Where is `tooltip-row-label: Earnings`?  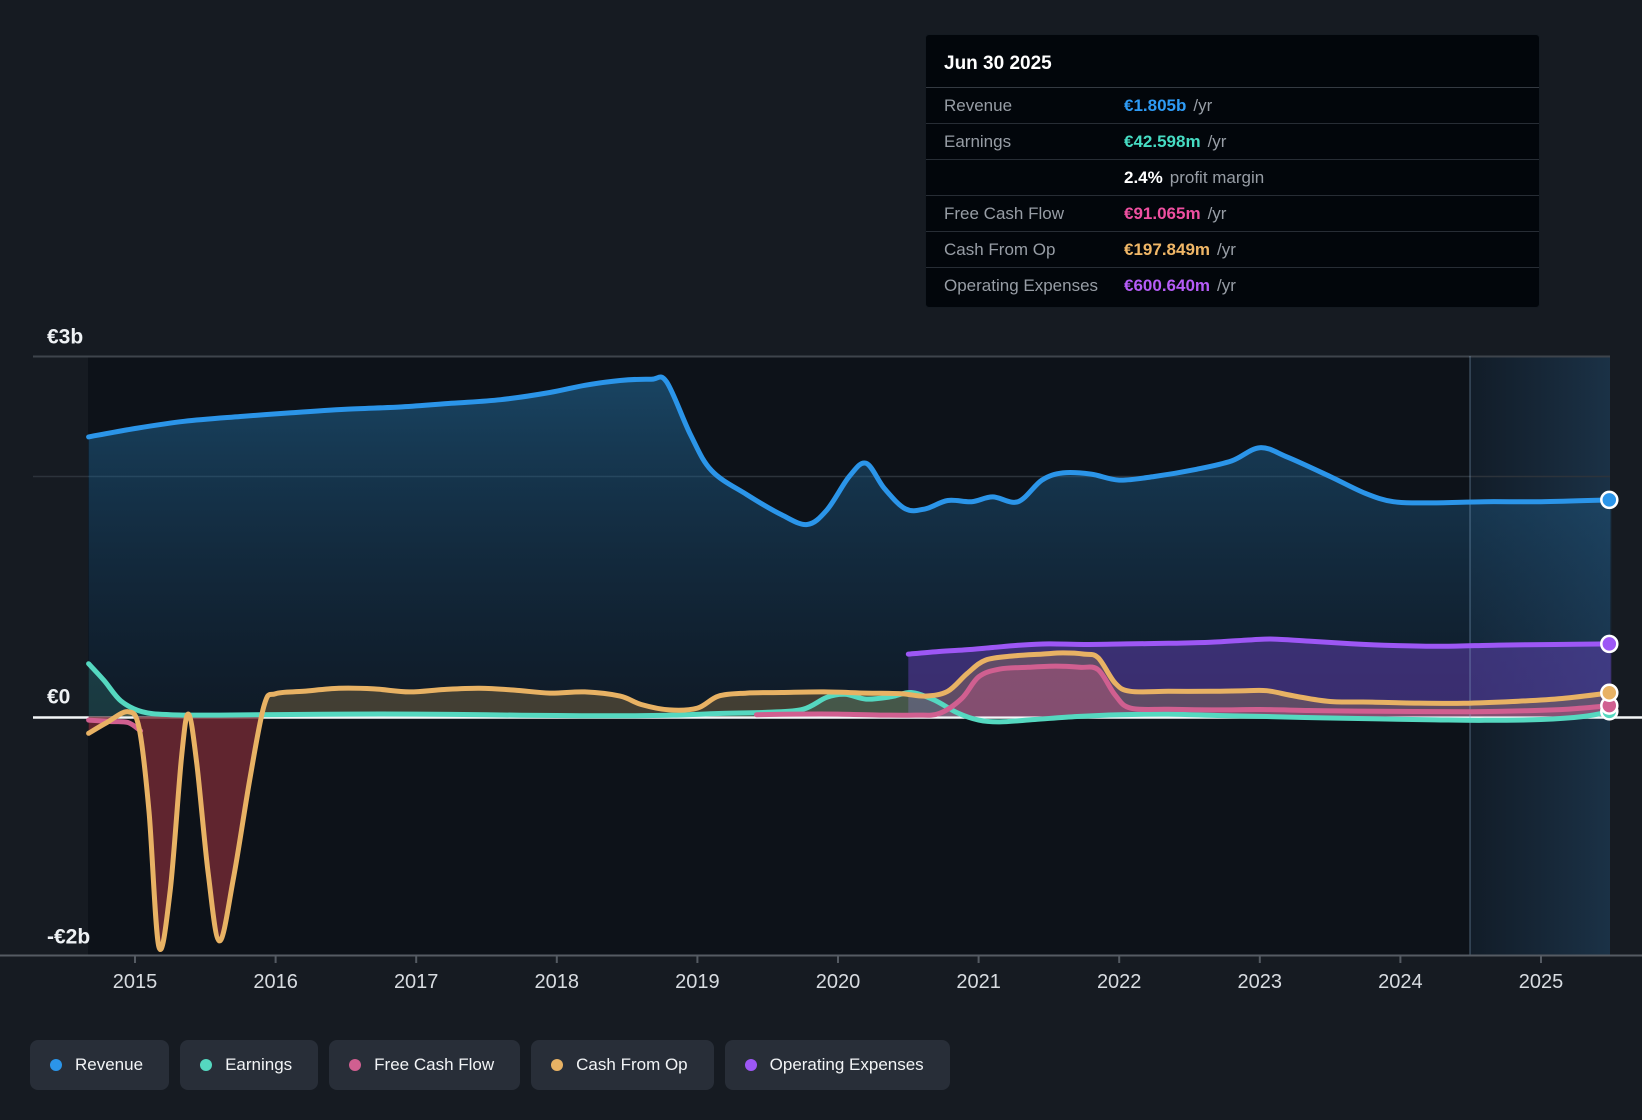
tooltip-row-label: Earnings is located at coordinates (978, 141).